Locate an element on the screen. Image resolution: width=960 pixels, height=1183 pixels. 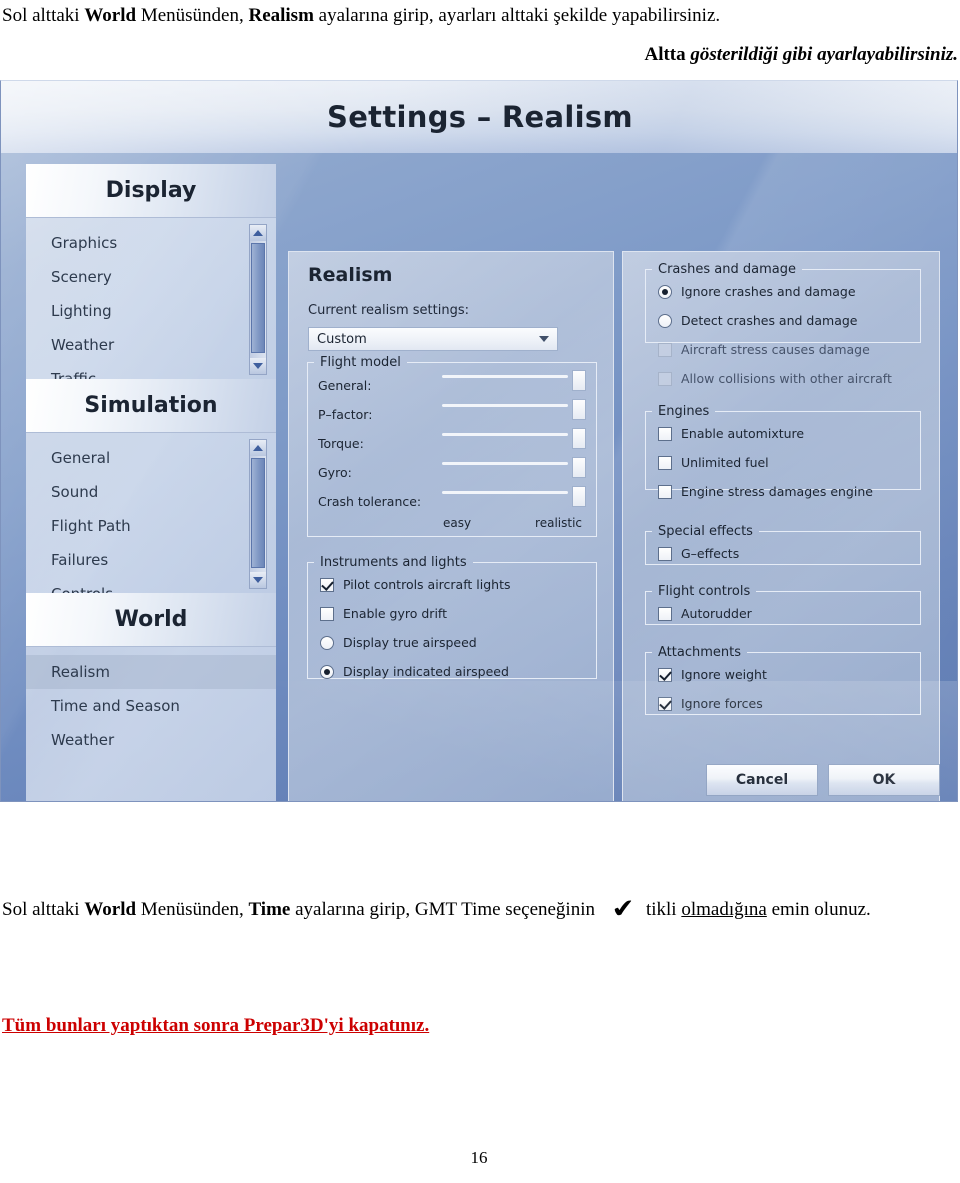
option-label: Autorudder is located at coordinates (716, 613).